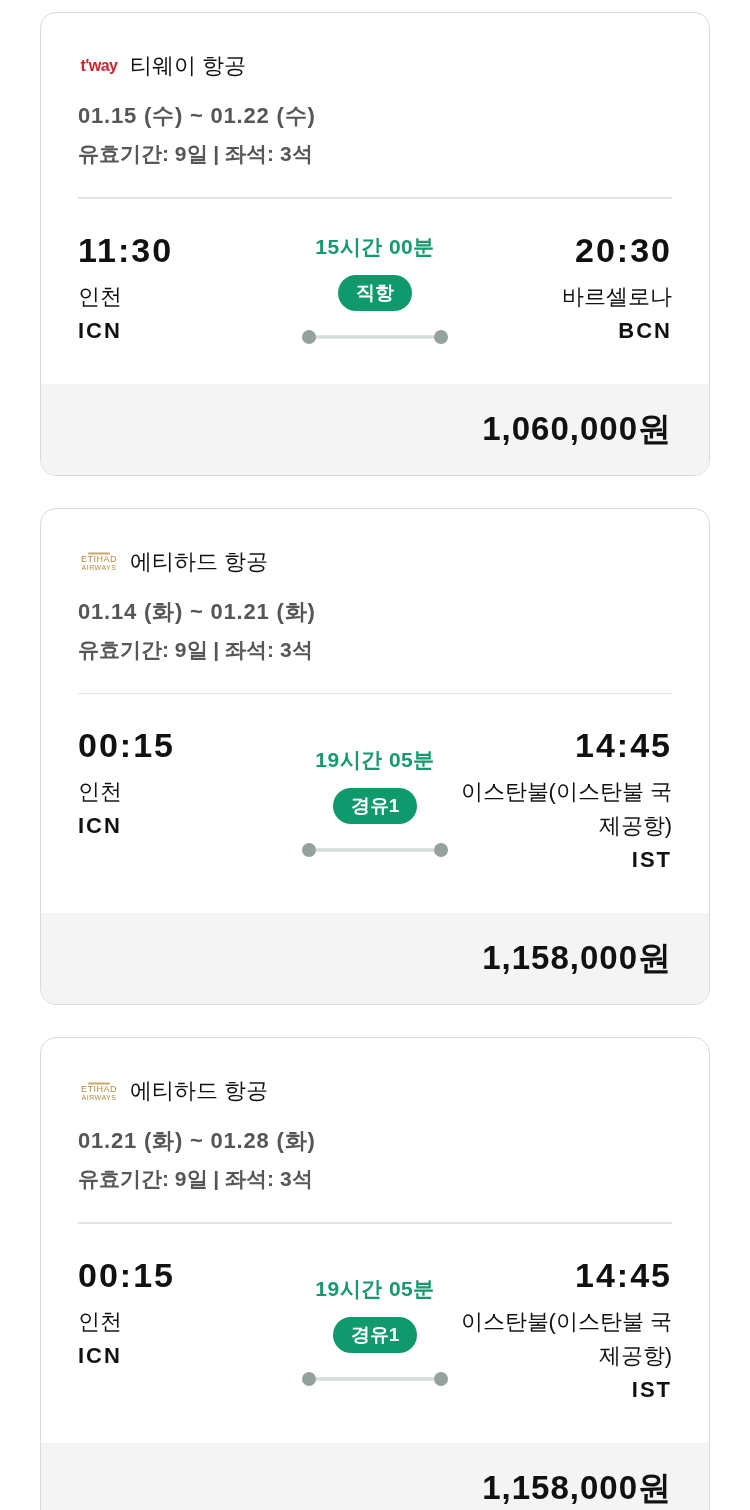  Describe the element at coordinates (645, 330) in the screenshot. I see `arrival-airport-code: BCN` at that location.